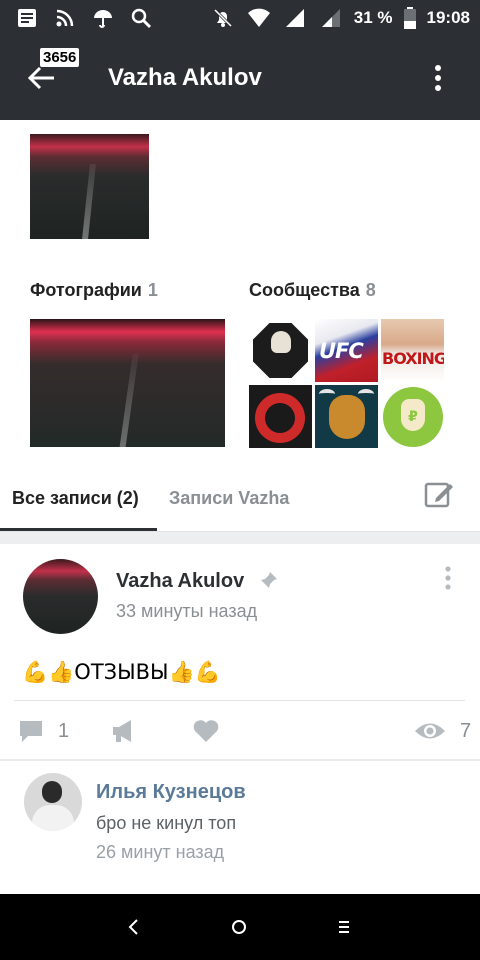 The width and height of the screenshot is (480, 960). What do you see at coordinates (448, 17) in the screenshot?
I see `clock: 19:08` at bounding box center [448, 17].